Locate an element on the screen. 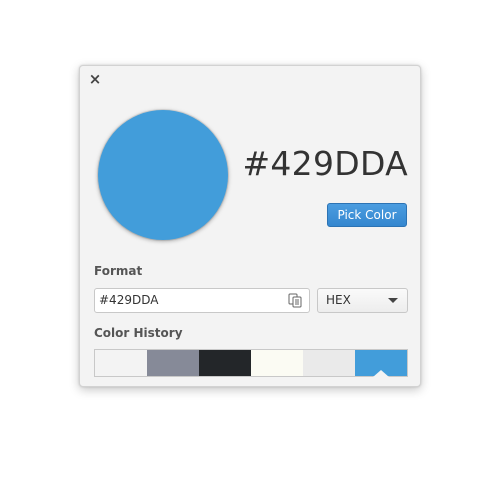  selected-indicator-icon is located at coordinates (381, 373).